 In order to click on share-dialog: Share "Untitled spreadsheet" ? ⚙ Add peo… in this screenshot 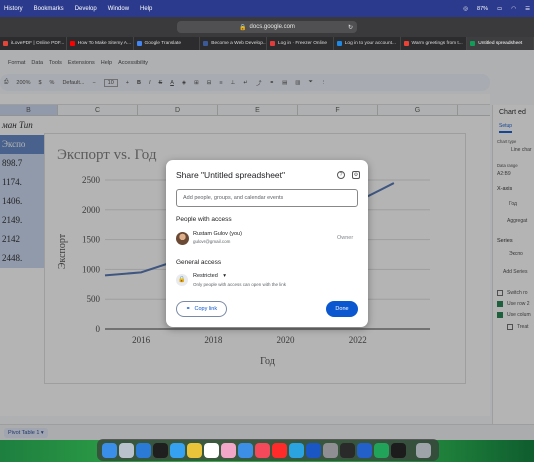, I will do `click(267, 243)`.